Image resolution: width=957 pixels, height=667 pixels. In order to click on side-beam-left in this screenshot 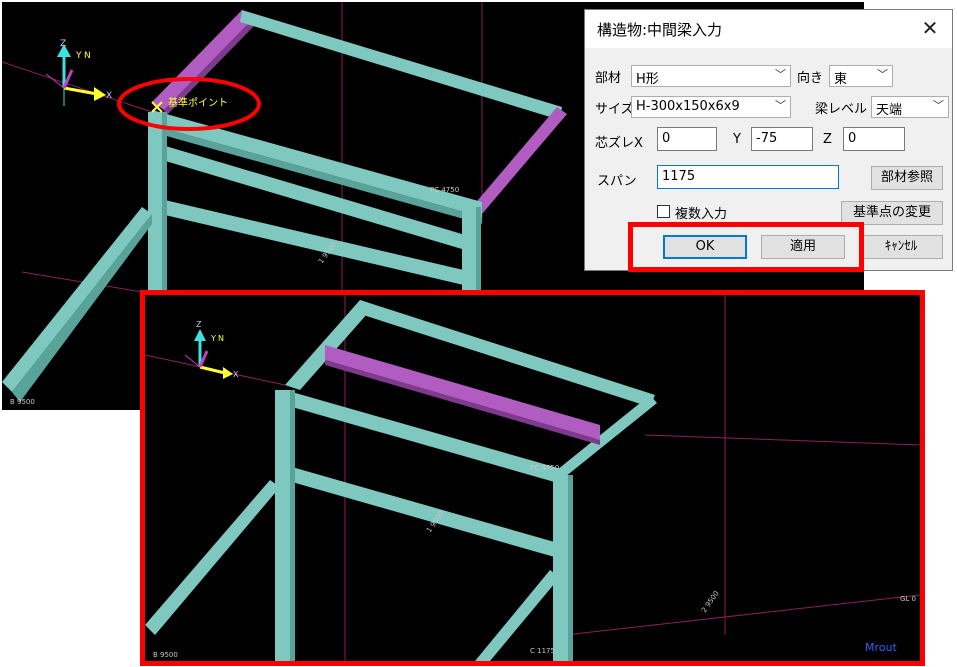, I will do `click(212, 557)`.